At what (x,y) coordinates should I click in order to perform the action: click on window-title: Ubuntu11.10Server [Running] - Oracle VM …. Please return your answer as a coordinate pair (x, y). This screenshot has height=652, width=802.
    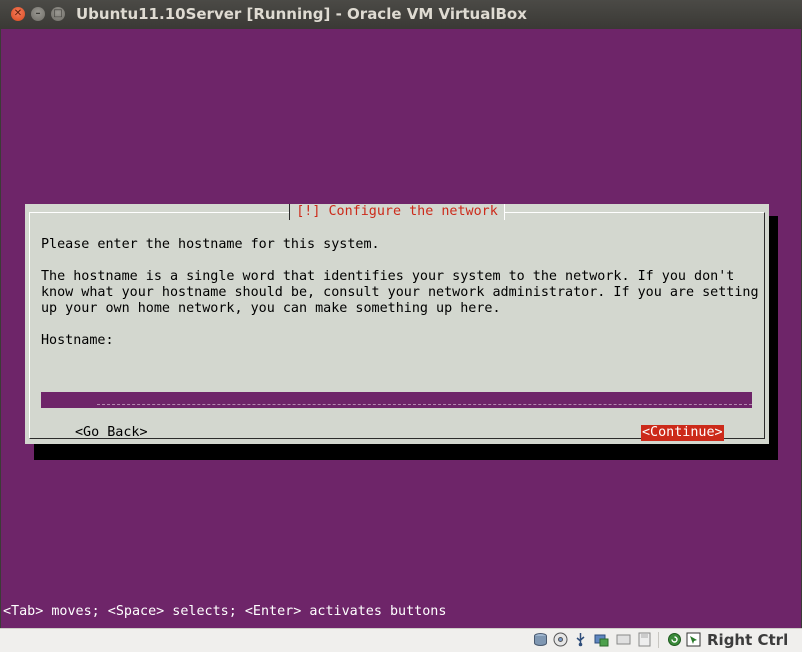
    Looking at the image, I should click on (301, 14).